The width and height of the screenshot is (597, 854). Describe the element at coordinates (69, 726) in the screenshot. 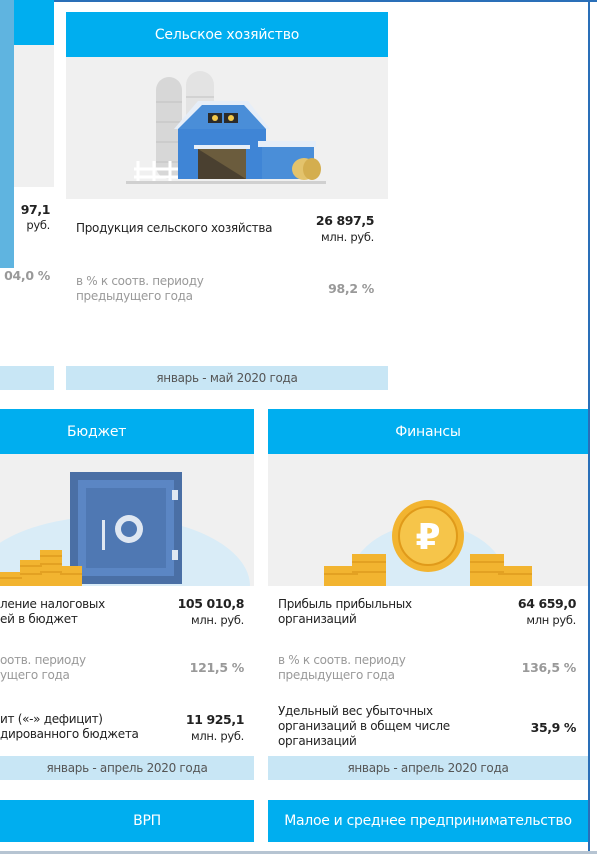

I see `budget-deficit-label: ит («-» дефицит) дированного бюджета` at that location.